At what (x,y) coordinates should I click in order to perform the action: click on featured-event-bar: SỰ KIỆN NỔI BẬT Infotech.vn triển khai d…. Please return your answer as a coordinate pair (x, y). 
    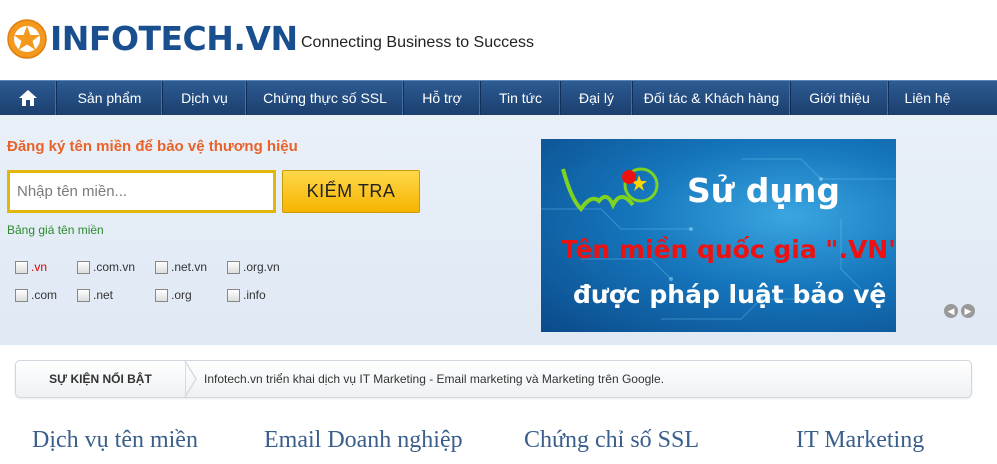
    Looking at the image, I should click on (493, 379).